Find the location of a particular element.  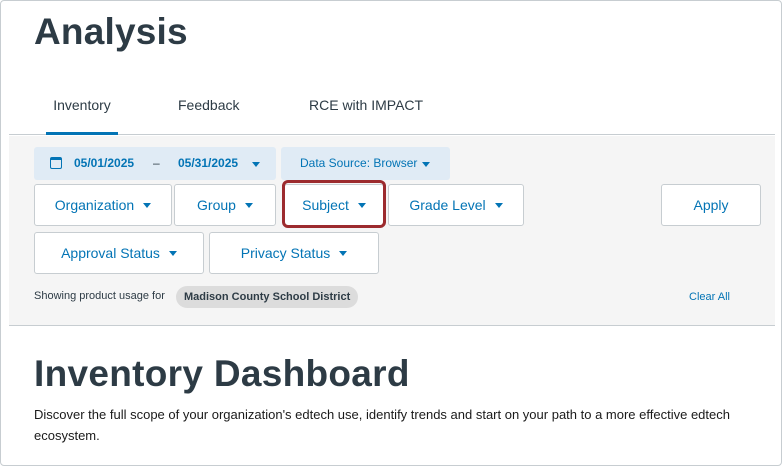

subject-filter-button: Subject is located at coordinates (334, 205).